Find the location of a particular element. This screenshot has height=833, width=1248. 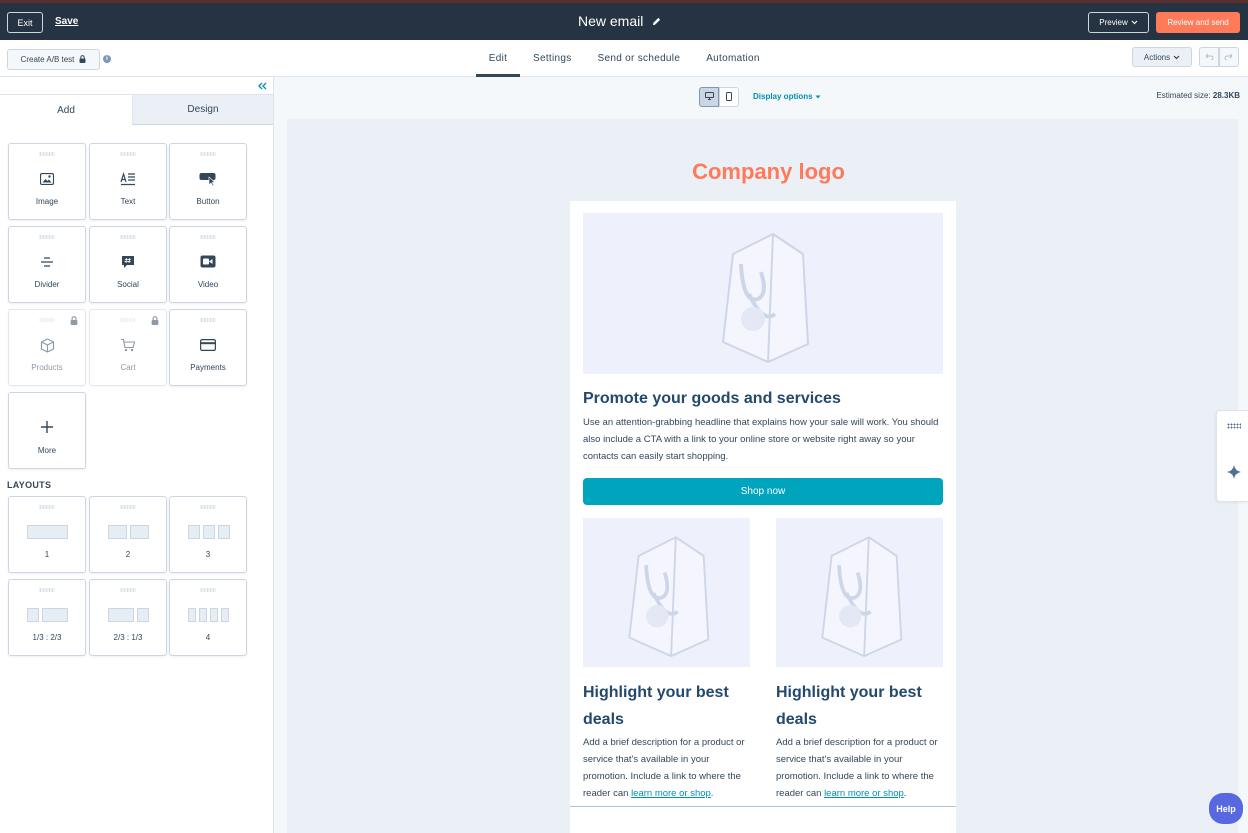

module-video: Video is located at coordinates (208, 264).